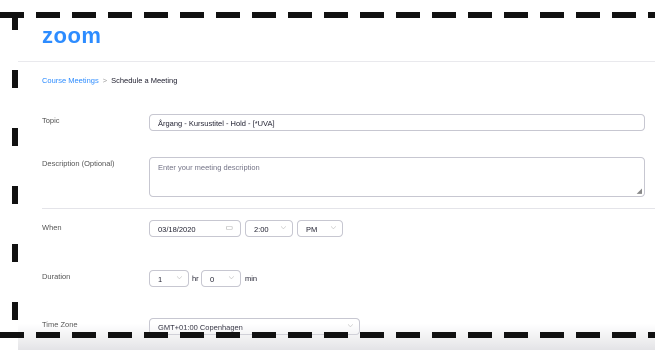 The width and height of the screenshot is (655, 350). Describe the element at coordinates (216, 123) in the screenshot. I see `topic-value: Årgang - Kursustitel - Hold - [*UVA]` at that location.